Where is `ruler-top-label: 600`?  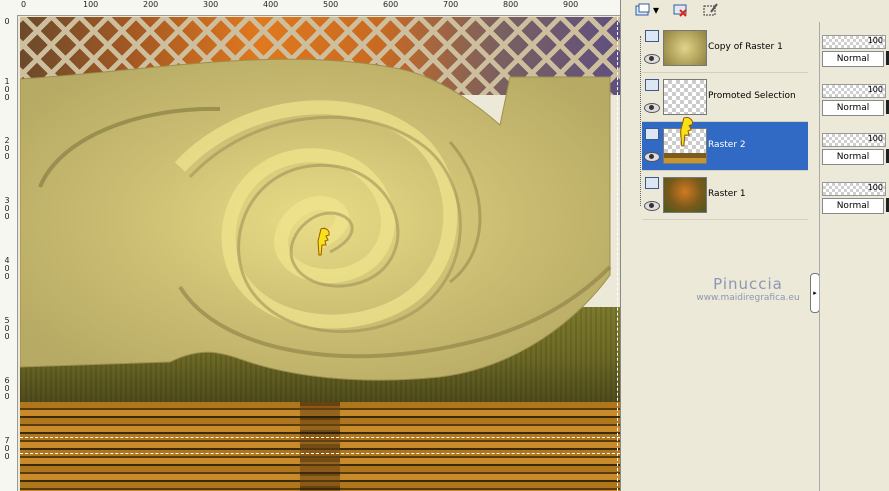 ruler-top-label: 600 is located at coordinates (391, 4).